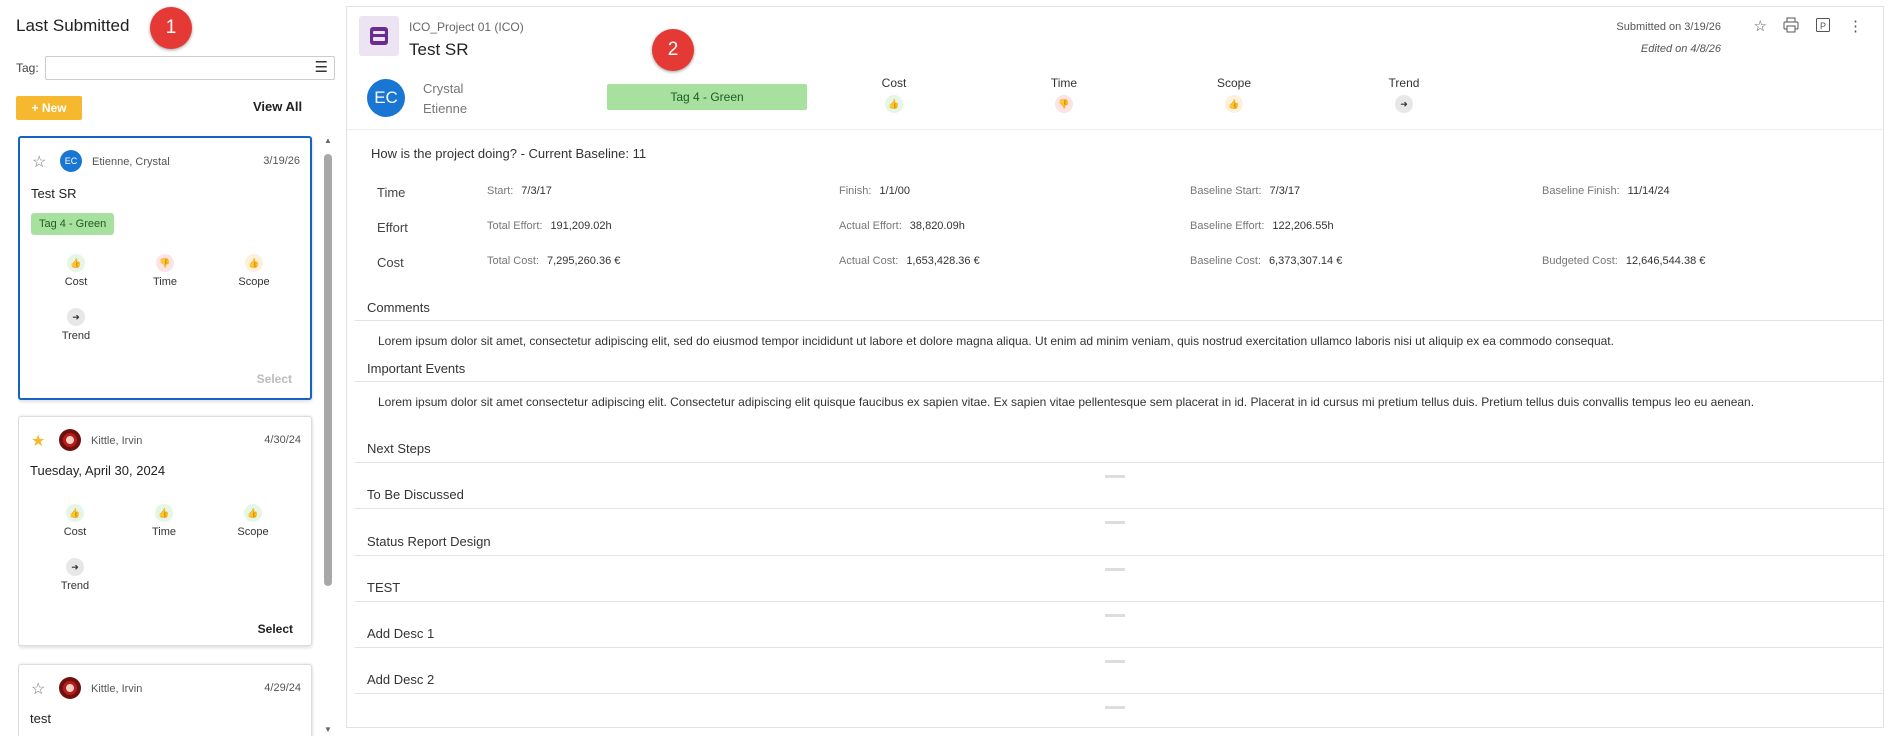 Image resolution: width=1893 pixels, height=738 pixels. Describe the element at coordinates (466, 27) in the screenshot. I see `project-name: ICO_Project 01 (ICO)` at that location.